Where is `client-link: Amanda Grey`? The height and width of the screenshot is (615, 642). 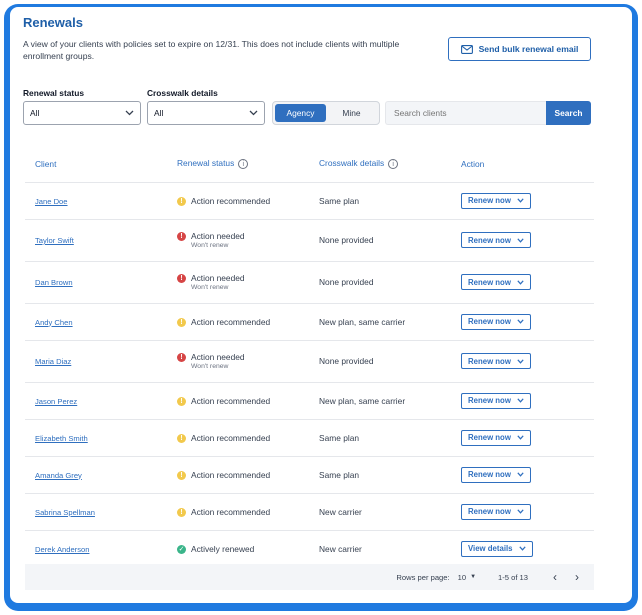
client-link: Amanda Grey is located at coordinates (58, 475).